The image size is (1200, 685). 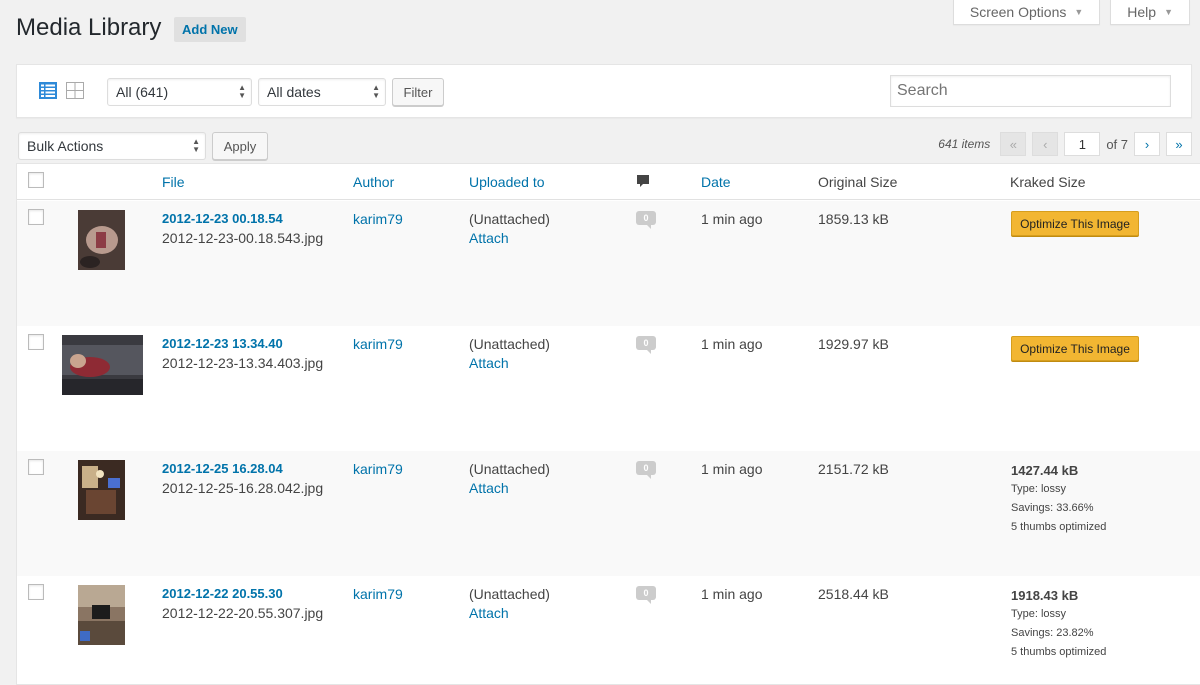 What do you see at coordinates (507, 182) in the screenshot?
I see `column-uploaded-to: Uploaded to` at bounding box center [507, 182].